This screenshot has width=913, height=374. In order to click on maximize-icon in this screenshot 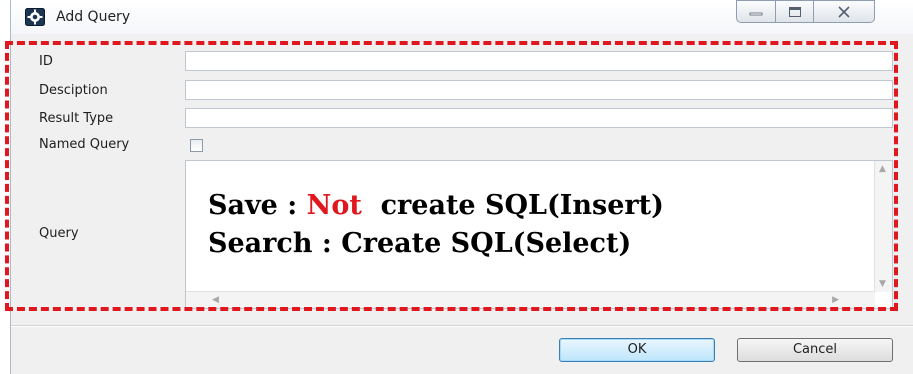, I will do `click(794, 11)`.